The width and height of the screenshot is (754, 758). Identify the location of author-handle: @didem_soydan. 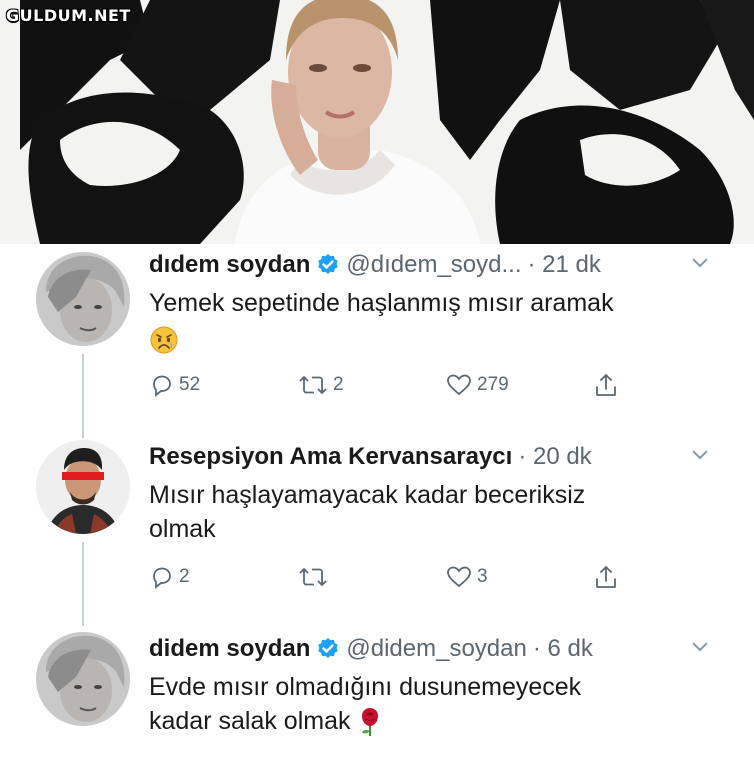
(436, 649).